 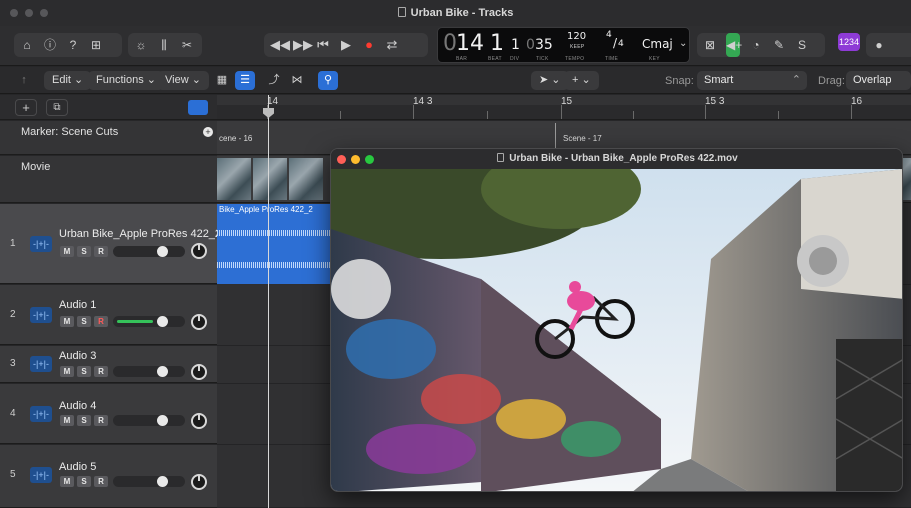 I want to click on edit-menu: Edit ⌄, so click(x=68, y=80).